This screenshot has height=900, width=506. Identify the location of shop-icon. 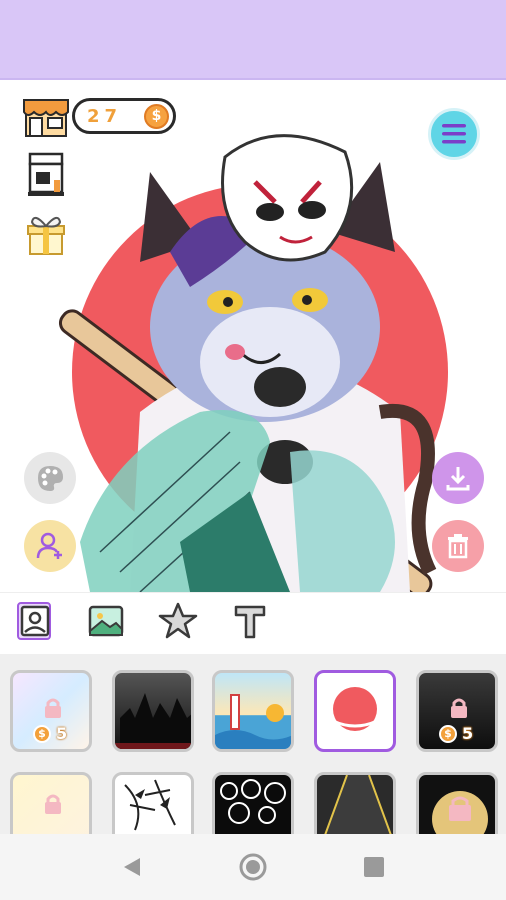
(46, 116).